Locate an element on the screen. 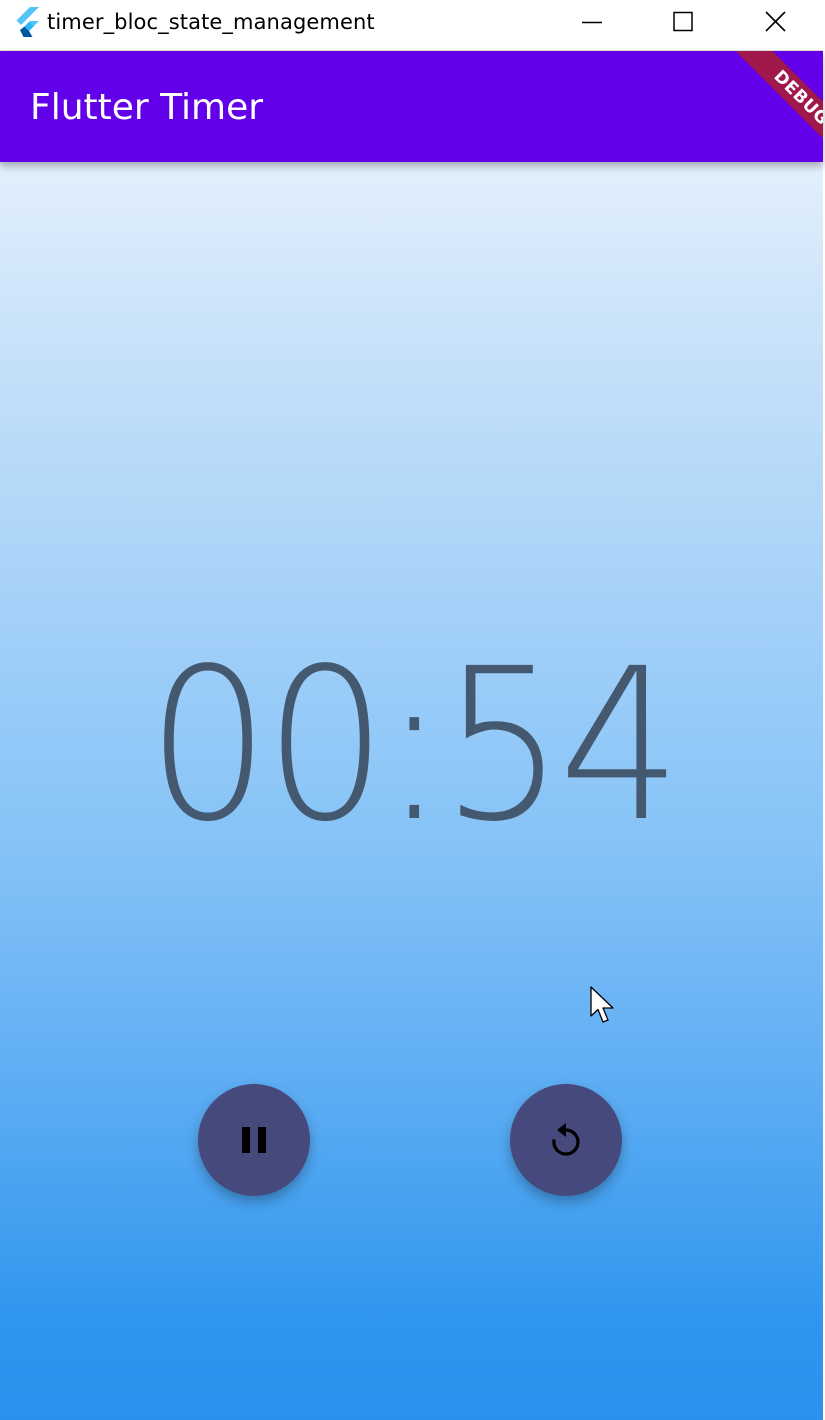 This screenshot has height=1420, width=825. pause-button is located at coordinates (254, 1140).